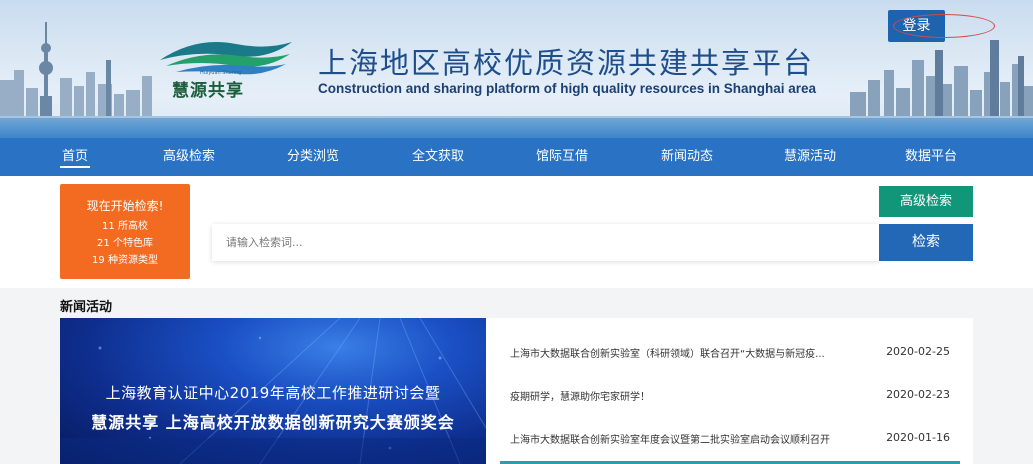 This screenshot has width=1033, height=464. I want to click on promo-universities: 11 所高校, so click(125, 226).